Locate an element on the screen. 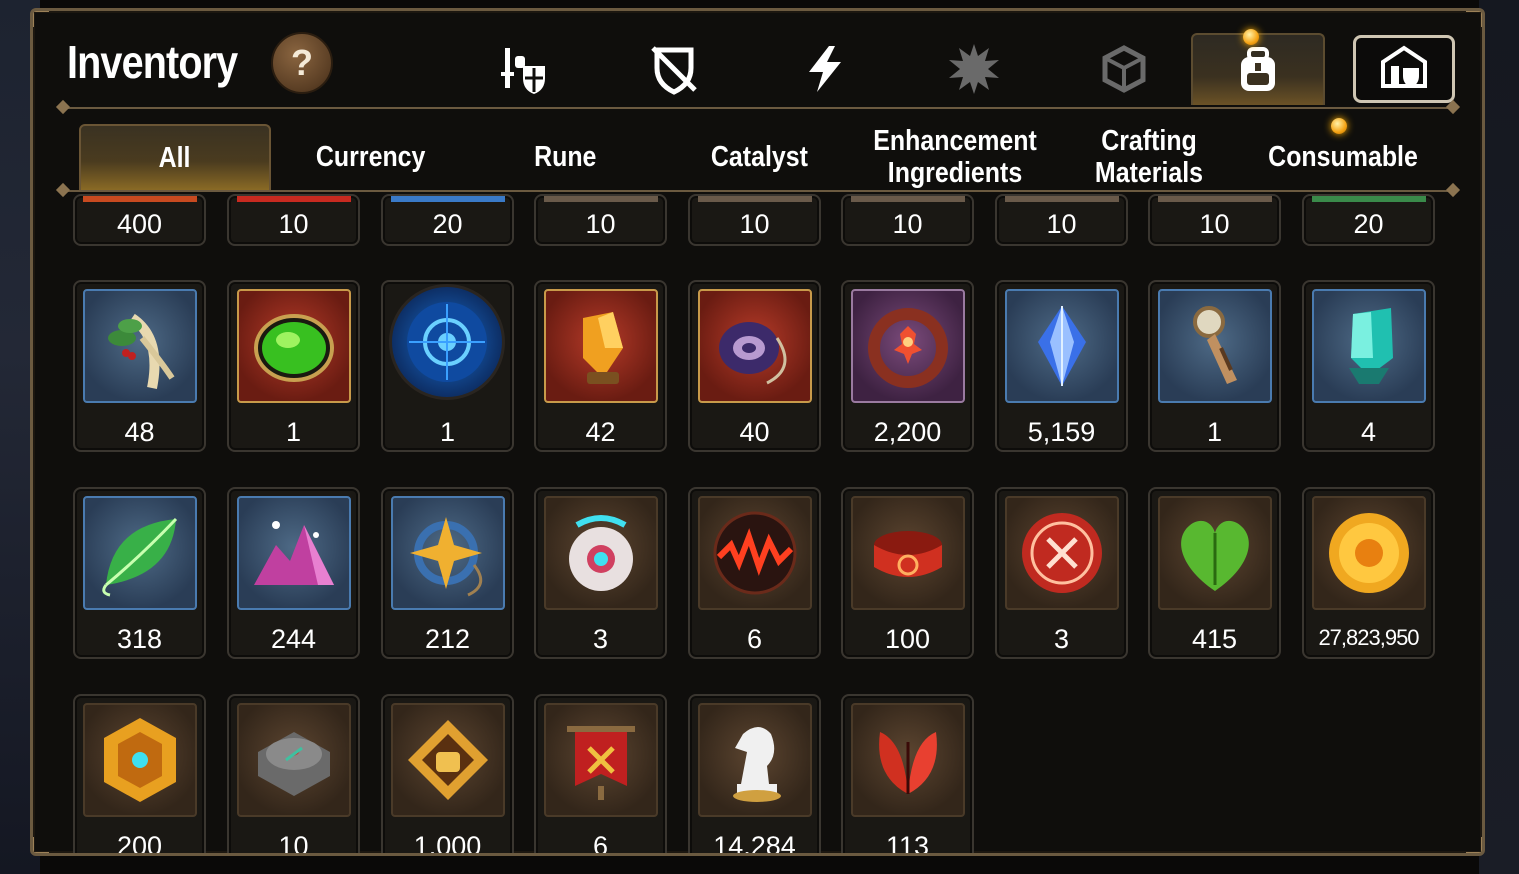 The width and height of the screenshot is (1519, 874). tab-crafting-materials: Crafting Materials is located at coordinates (1149, 157).